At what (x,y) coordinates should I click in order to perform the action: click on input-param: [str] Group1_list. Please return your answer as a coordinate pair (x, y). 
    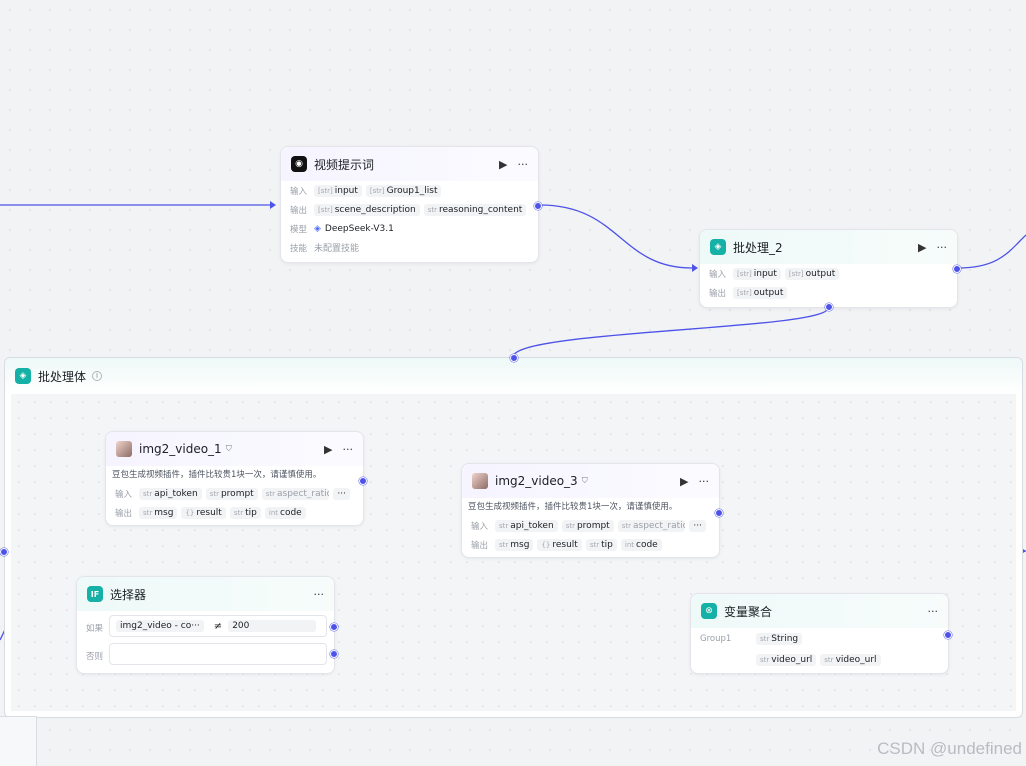
    Looking at the image, I should click on (403, 190).